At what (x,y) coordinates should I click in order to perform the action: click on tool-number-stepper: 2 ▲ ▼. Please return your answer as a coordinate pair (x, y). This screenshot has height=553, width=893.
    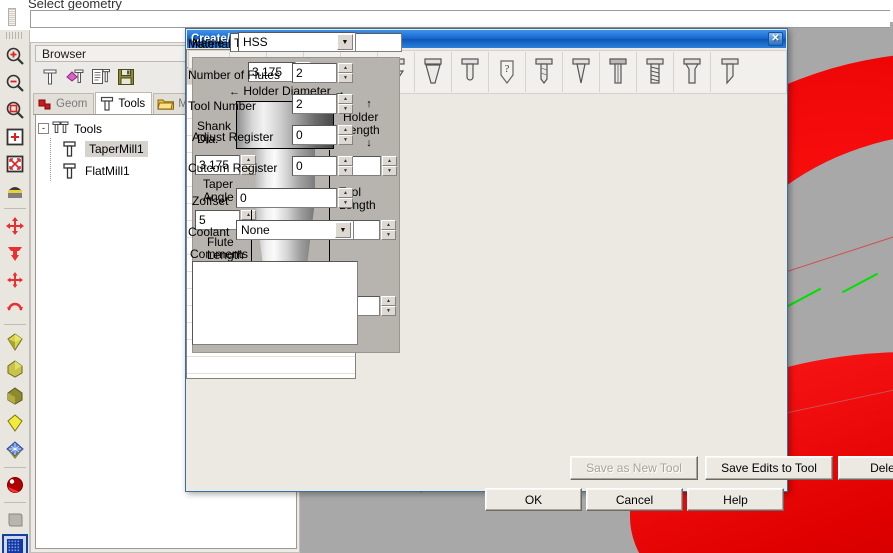
    Looking at the image, I should click on (322, 104).